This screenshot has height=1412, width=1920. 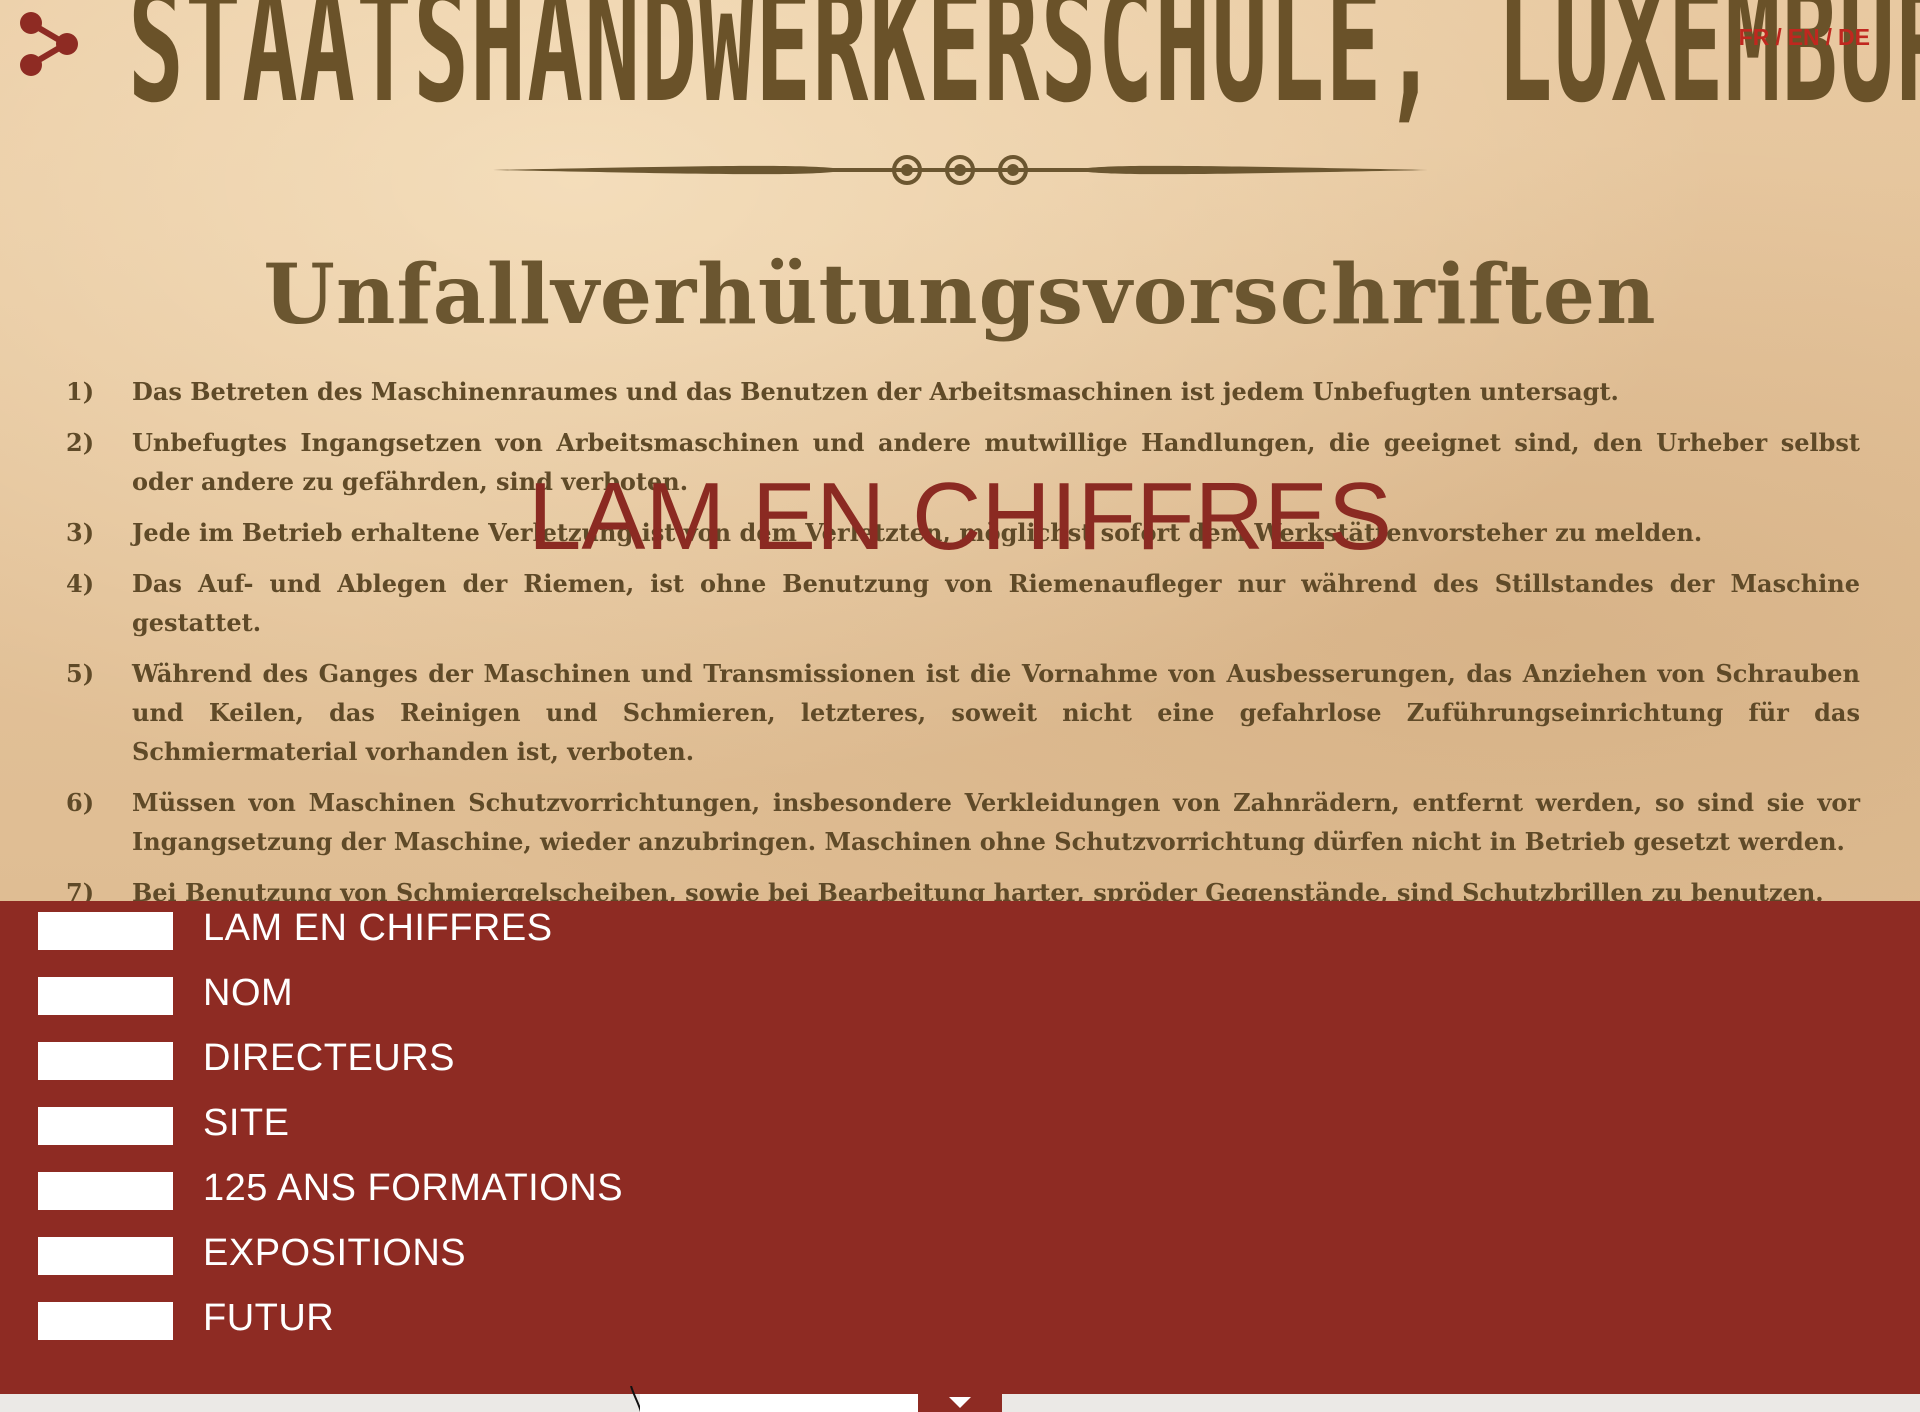 What do you see at coordinates (80, 802) in the screenshot?
I see `rule-number: 6)` at bounding box center [80, 802].